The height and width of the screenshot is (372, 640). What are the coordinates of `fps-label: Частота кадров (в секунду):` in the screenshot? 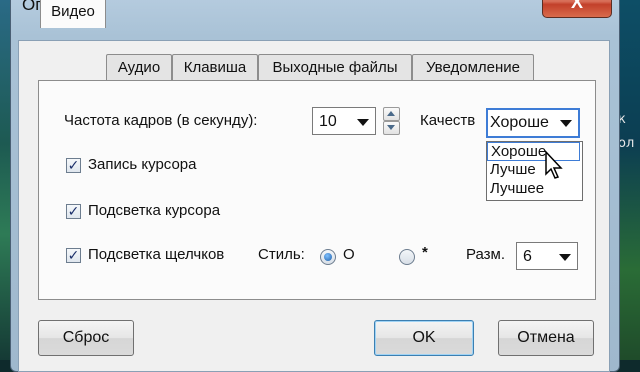 It's located at (161, 120).